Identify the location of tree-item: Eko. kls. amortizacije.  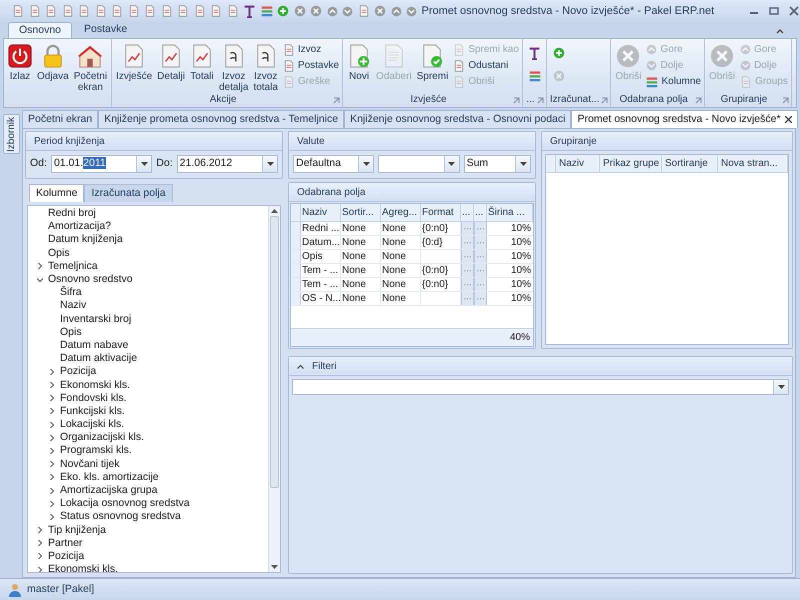
(108, 477).